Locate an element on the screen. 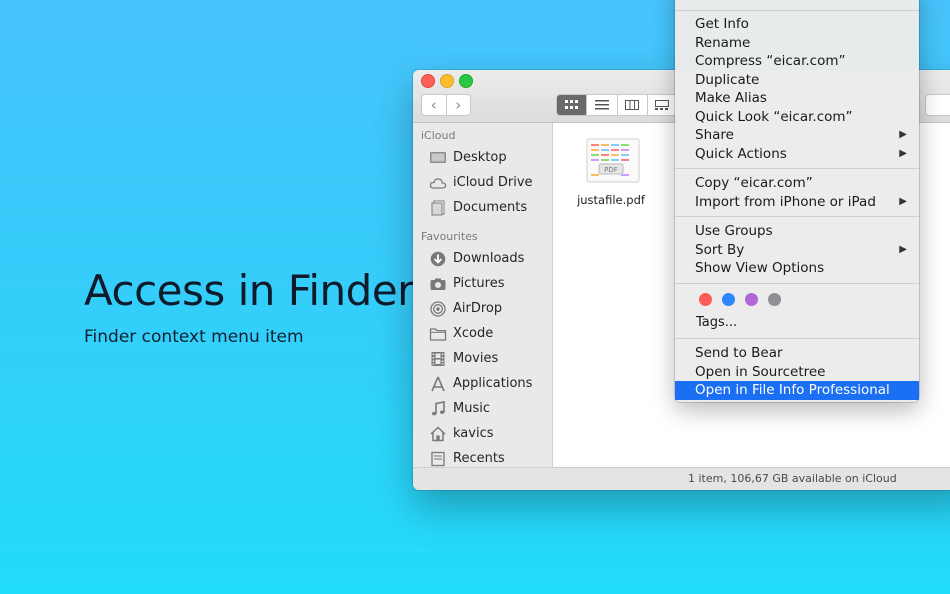 The image size is (950, 594). minimize-button is located at coordinates (447, 81).